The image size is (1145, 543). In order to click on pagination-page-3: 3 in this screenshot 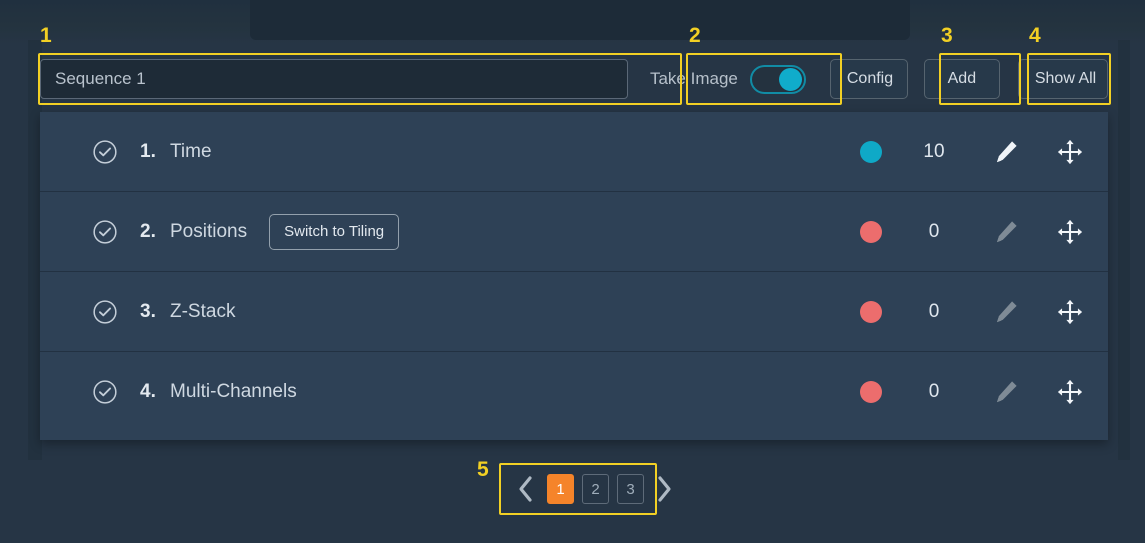, I will do `click(630, 489)`.